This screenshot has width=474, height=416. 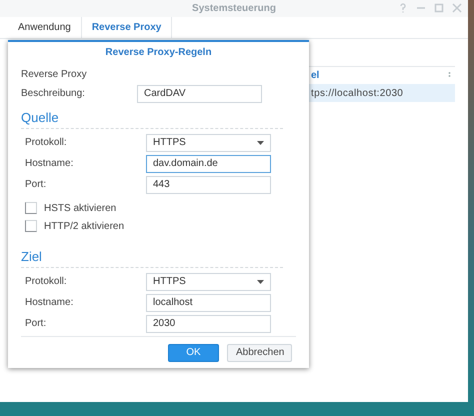 I want to click on checkbox-label: HSTS aktivieren, so click(x=80, y=208).